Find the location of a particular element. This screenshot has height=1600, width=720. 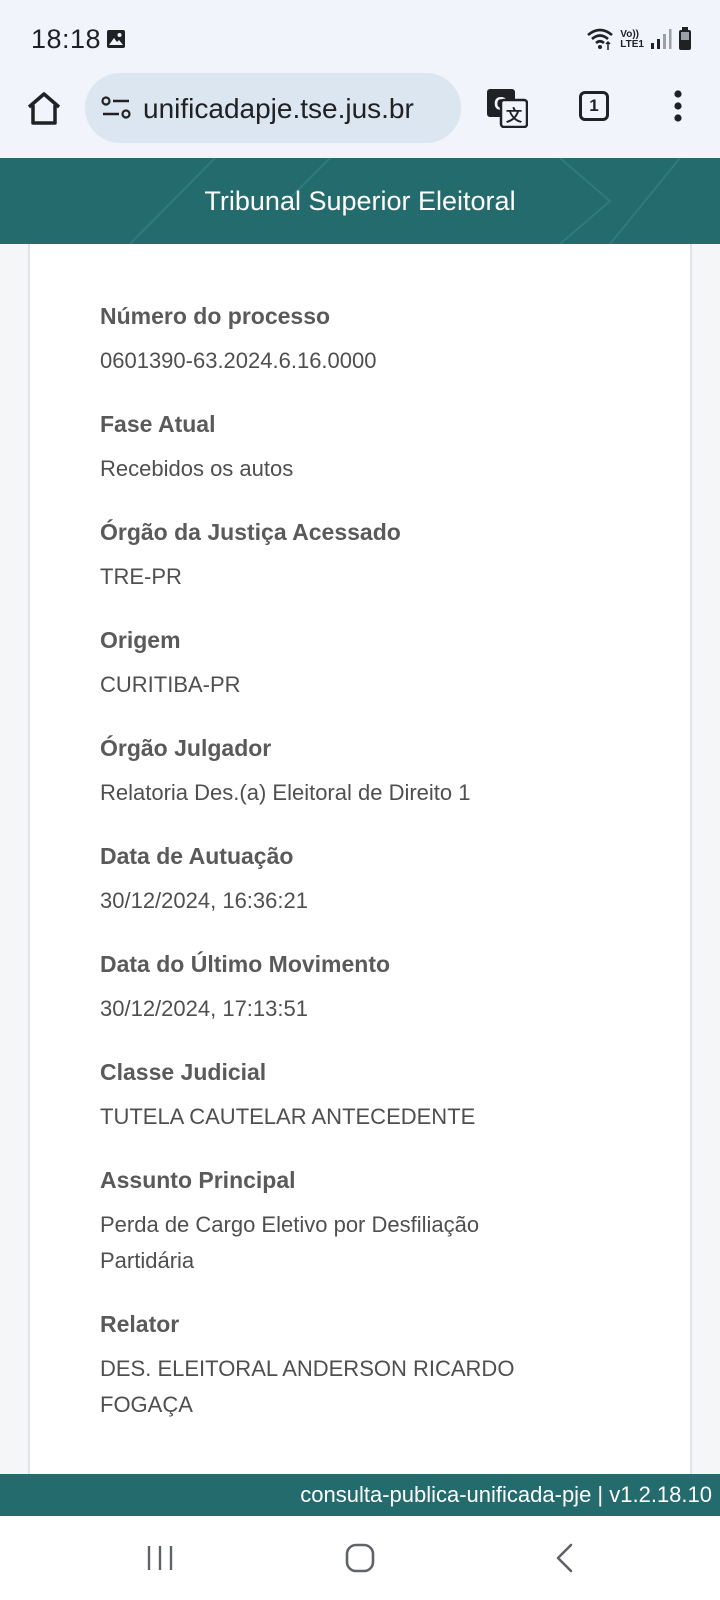

field-label: Classe Judicial is located at coordinates (183, 1072).